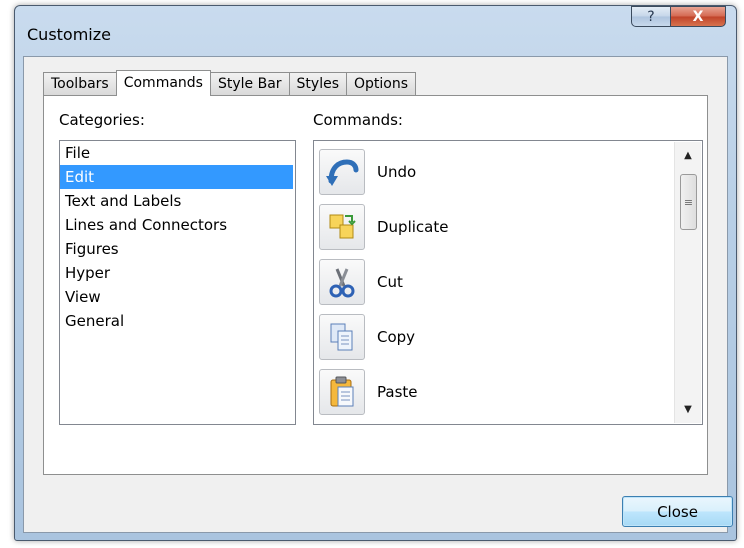 This screenshot has width=744, height=548. Describe the element at coordinates (489, 392) in the screenshot. I see `command-item-paste: Paste` at that location.